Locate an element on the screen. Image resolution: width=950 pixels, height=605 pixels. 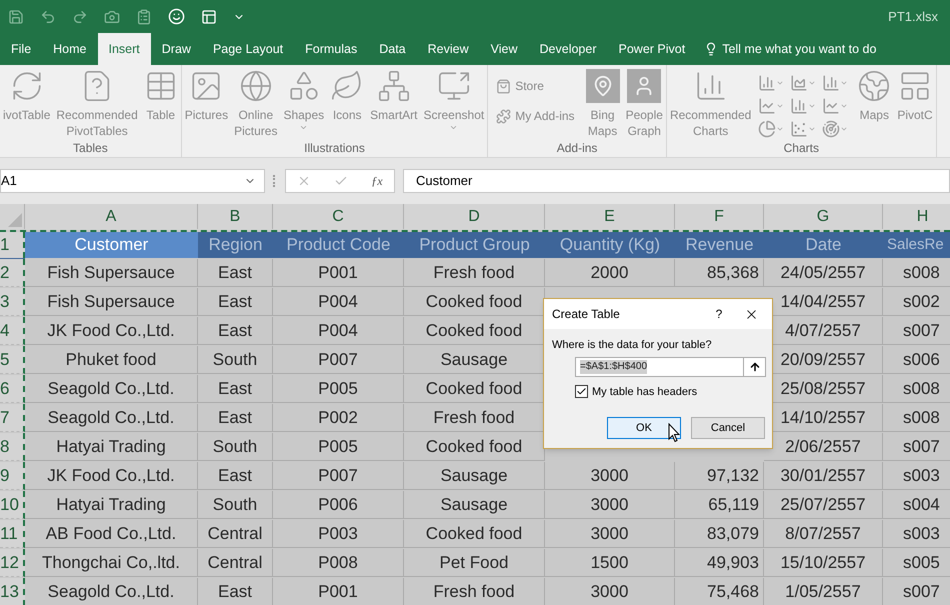
range-field: =$A$1:$H$400 is located at coordinates (670, 366).